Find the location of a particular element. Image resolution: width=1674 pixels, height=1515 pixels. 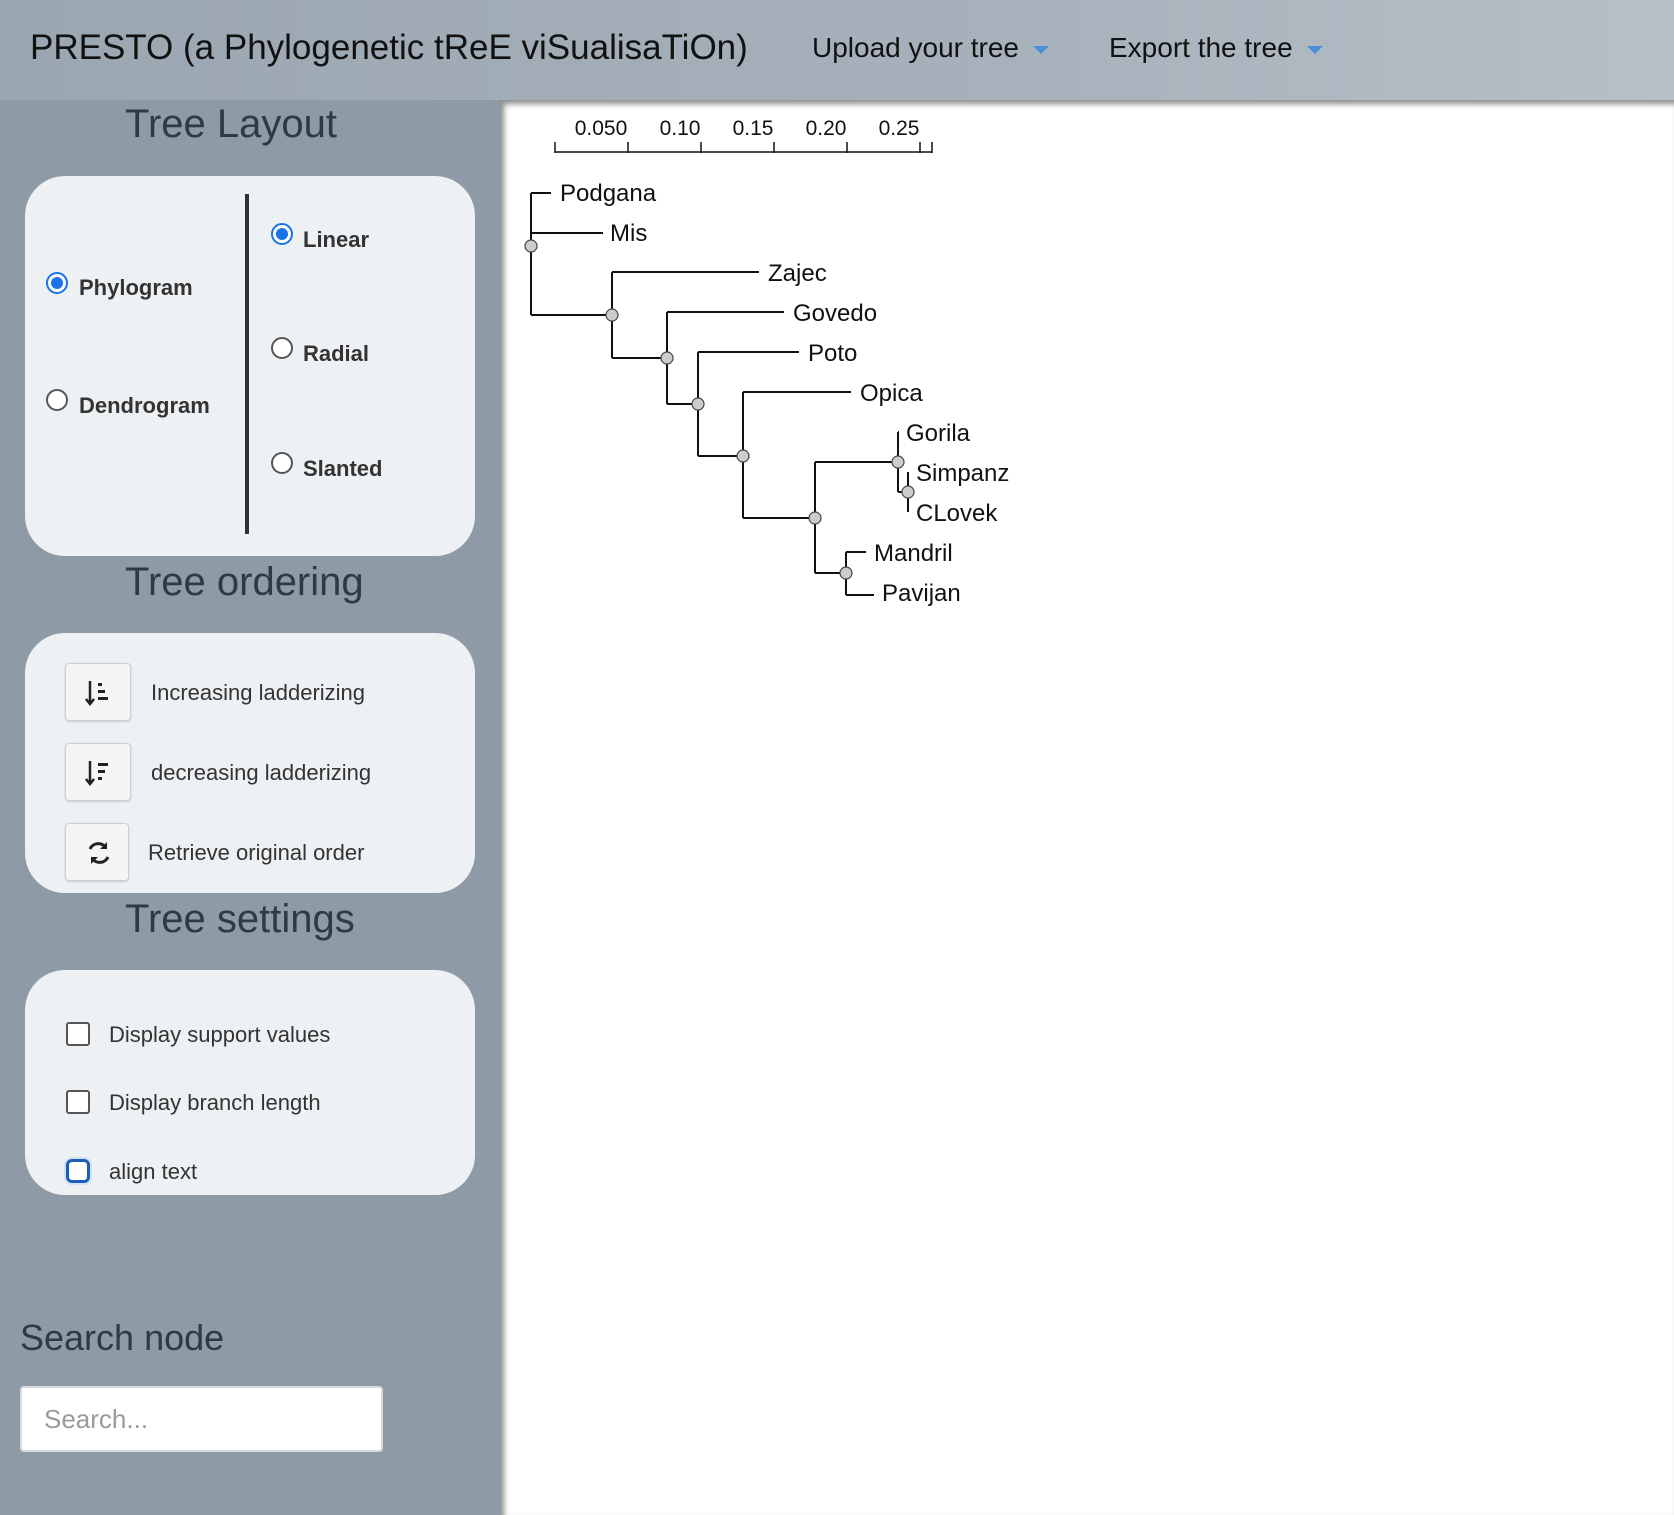

retrieve-original-order-label: Retrieve original order is located at coordinates (256, 852).